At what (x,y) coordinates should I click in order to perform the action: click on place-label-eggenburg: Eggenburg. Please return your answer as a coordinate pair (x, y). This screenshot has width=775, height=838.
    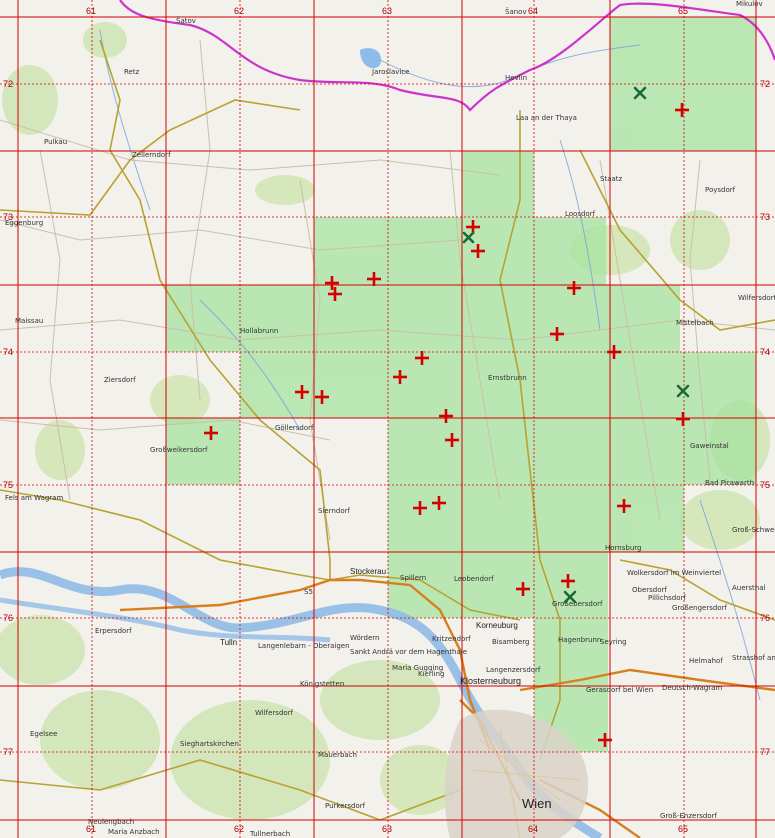
    Looking at the image, I should click on (24, 223).